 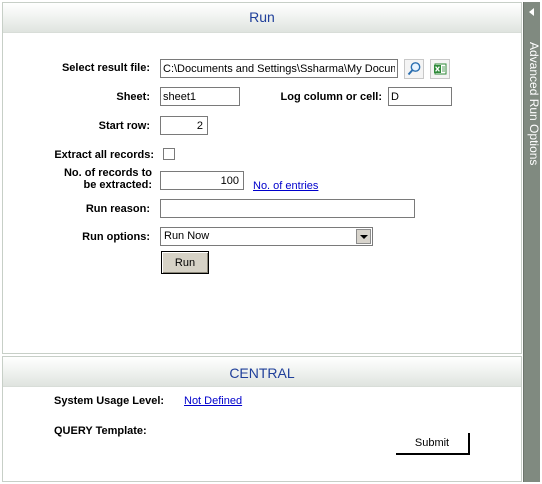 What do you see at coordinates (213, 401) in the screenshot?
I see `system-usage-link: Not Defined` at bounding box center [213, 401].